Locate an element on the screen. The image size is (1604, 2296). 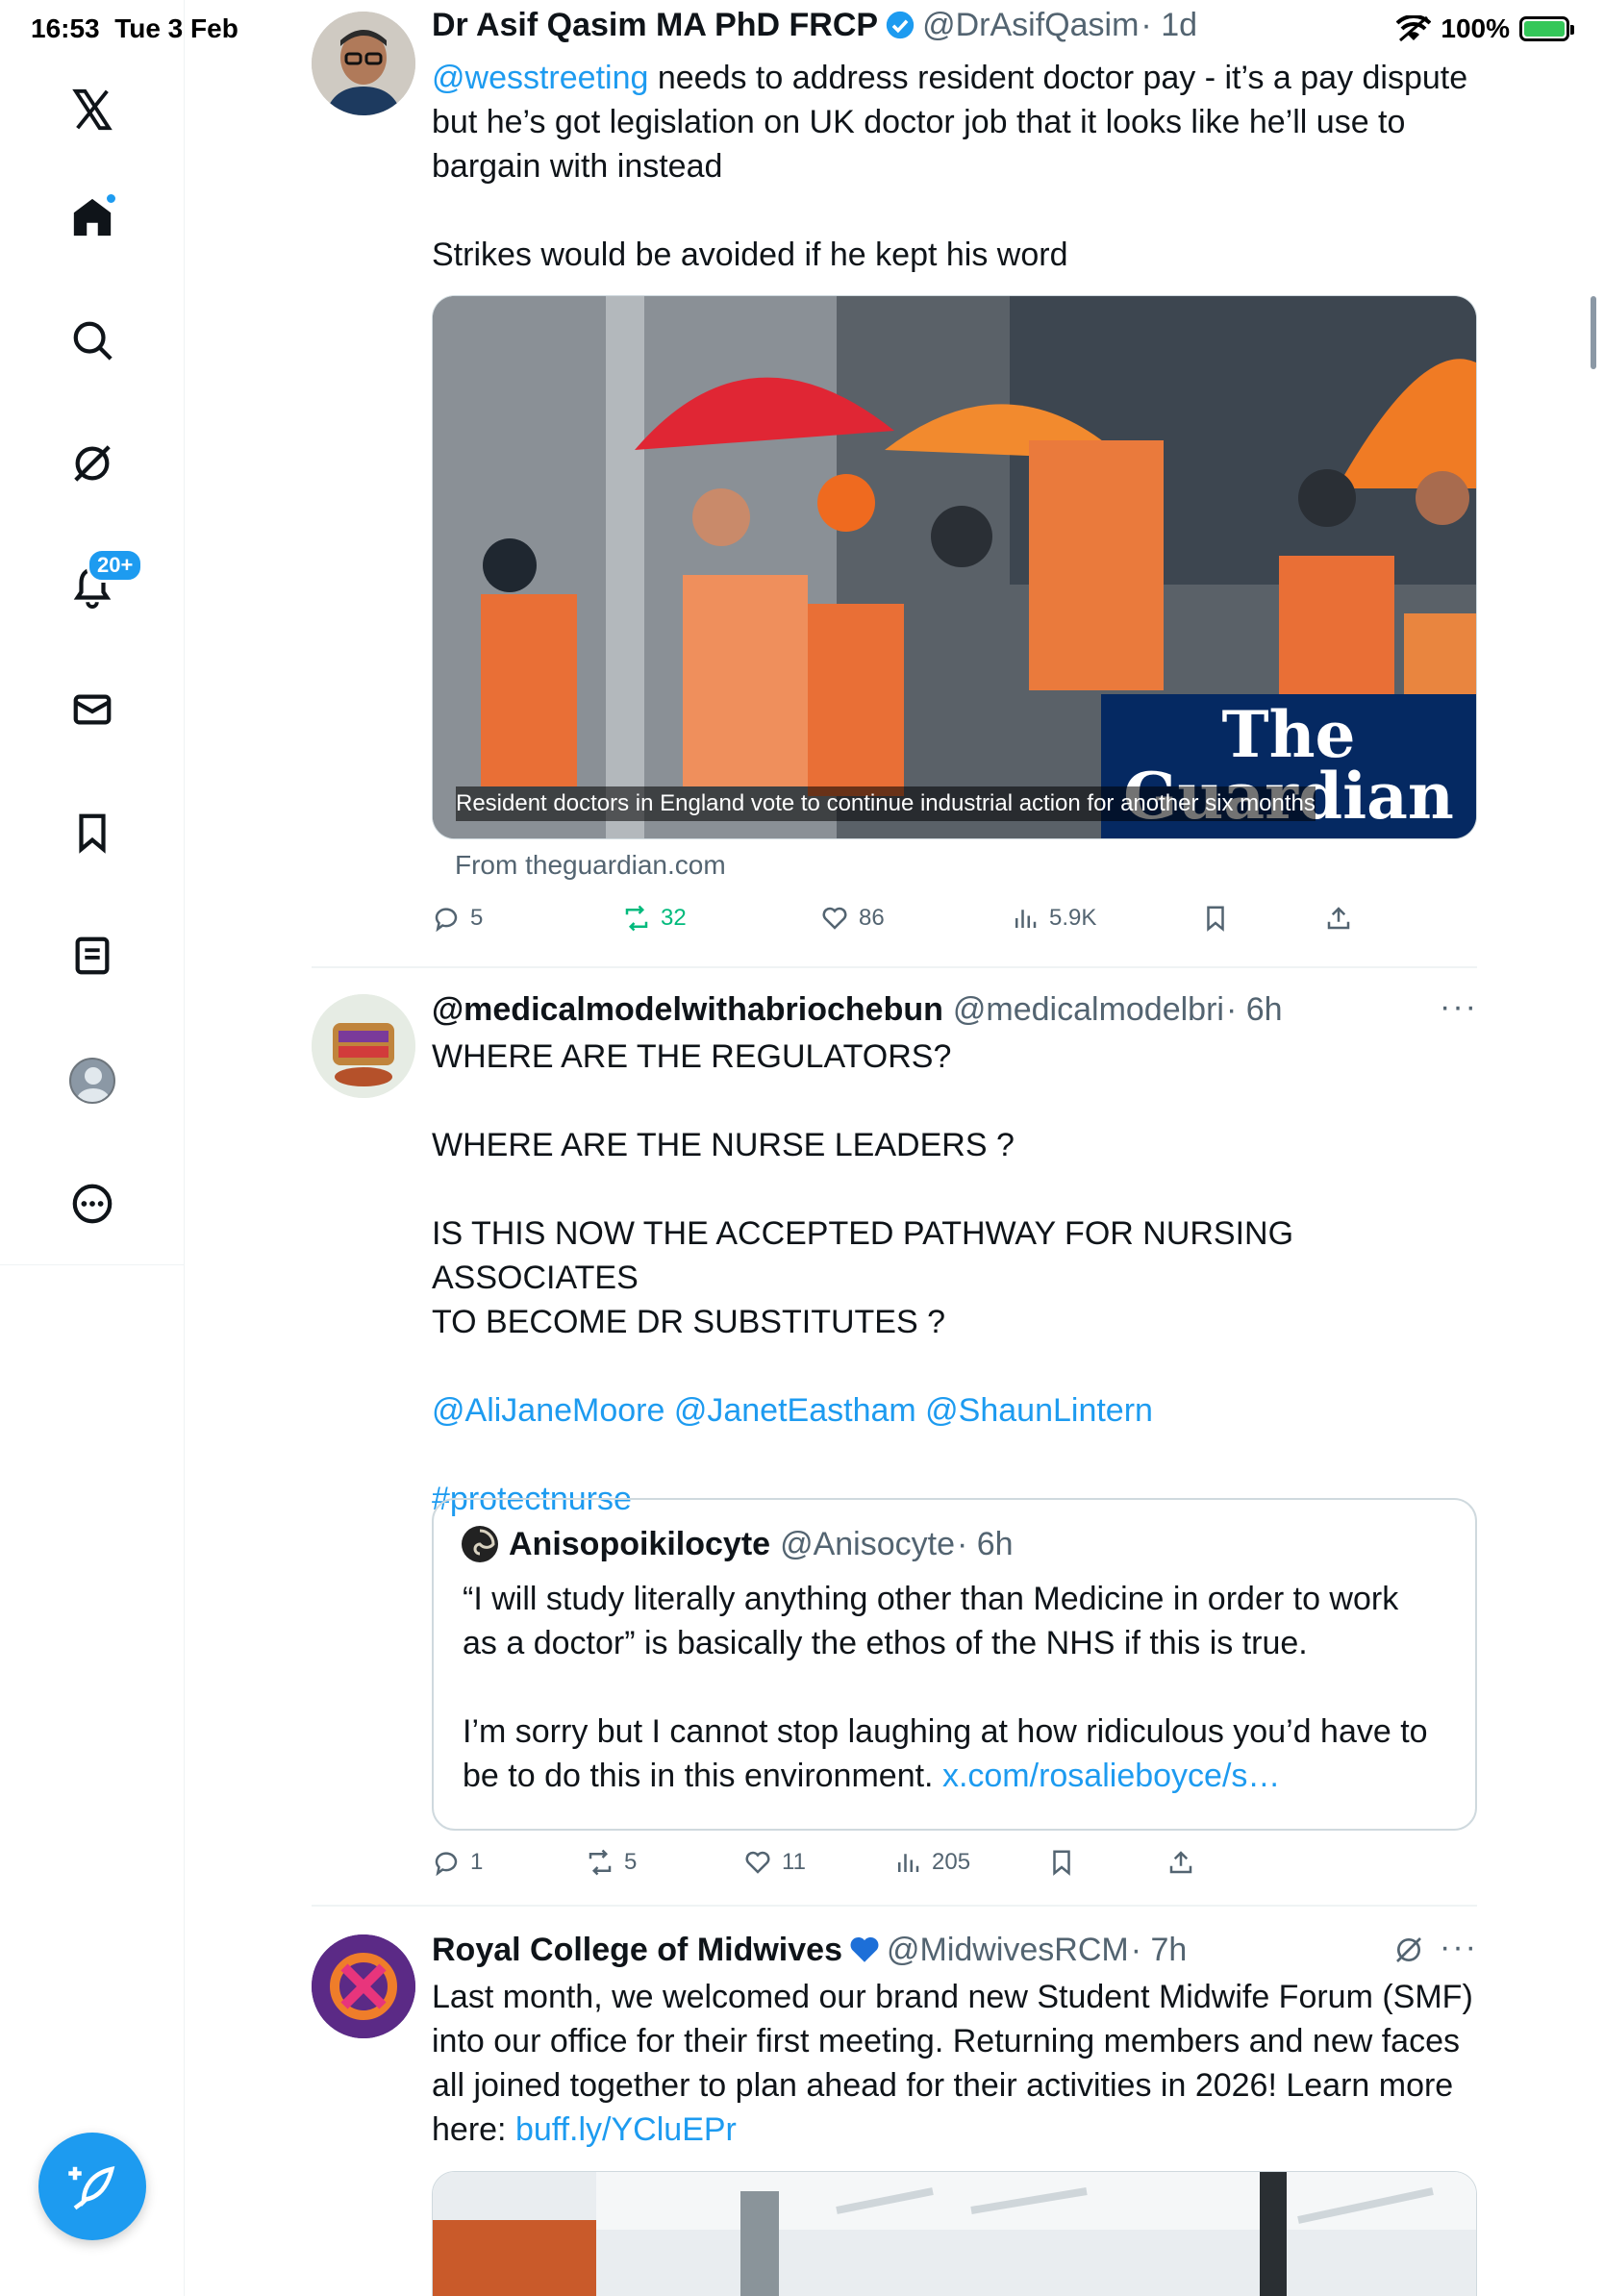
bookmarks-icon is located at coordinates (92, 833).